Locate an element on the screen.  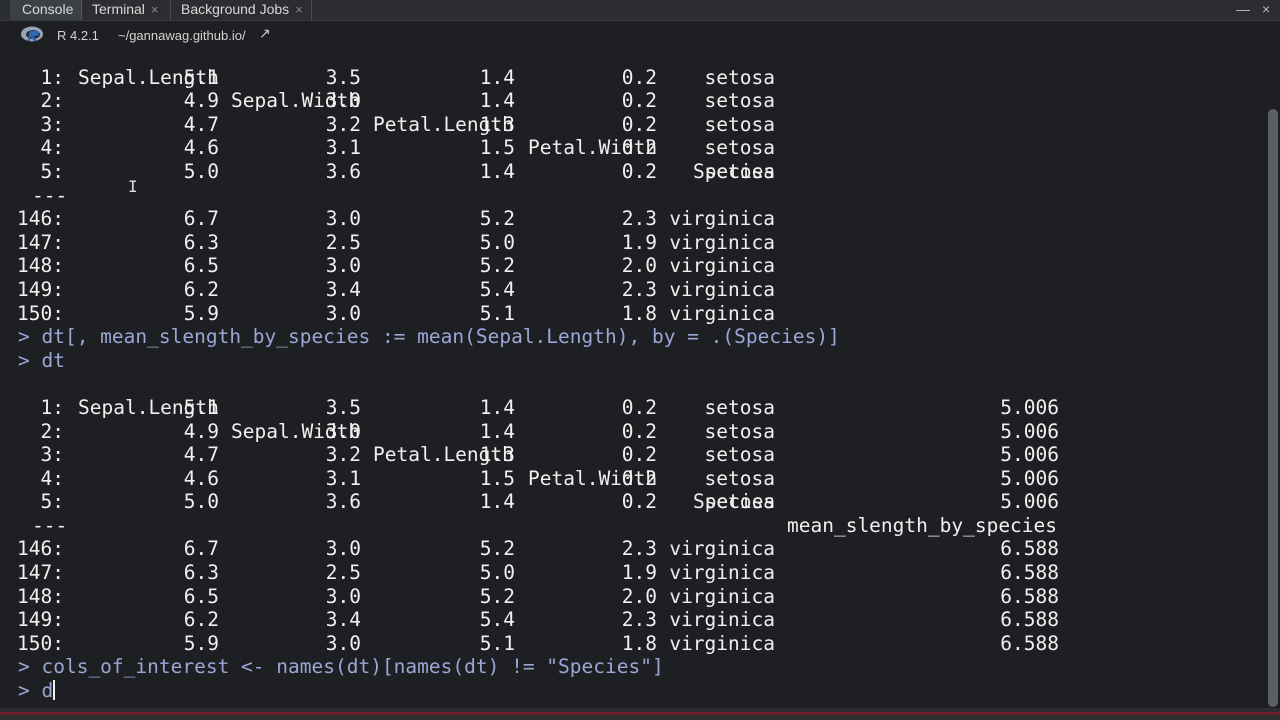
table-cell: 5.0 is located at coordinates (201, 171).